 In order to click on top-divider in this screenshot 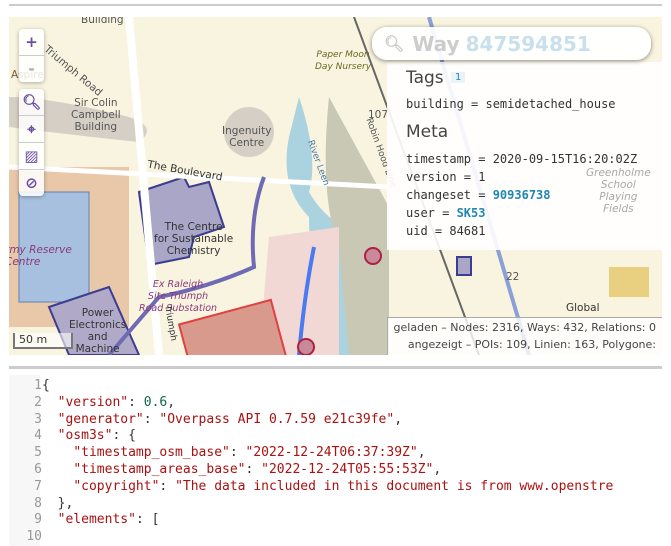, I will do `click(335, 5)`.